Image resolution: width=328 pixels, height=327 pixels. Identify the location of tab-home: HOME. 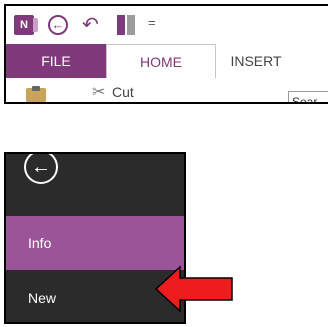
(161, 61).